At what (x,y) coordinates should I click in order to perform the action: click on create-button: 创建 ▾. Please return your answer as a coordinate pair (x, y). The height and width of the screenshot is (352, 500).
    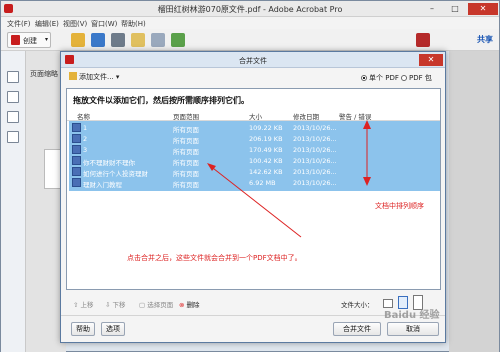
    Looking at the image, I should click on (29, 40).